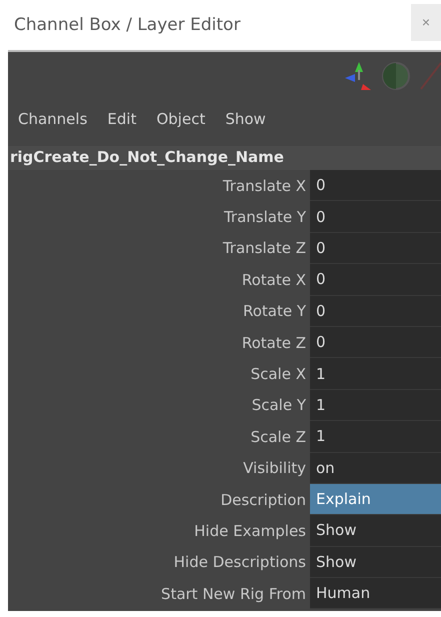 This screenshot has width=441, height=617. Describe the element at coordinates (224, 158) in the screenshot. I see `object-name: rigCreate_Do_Not_Change_Name` at that location.